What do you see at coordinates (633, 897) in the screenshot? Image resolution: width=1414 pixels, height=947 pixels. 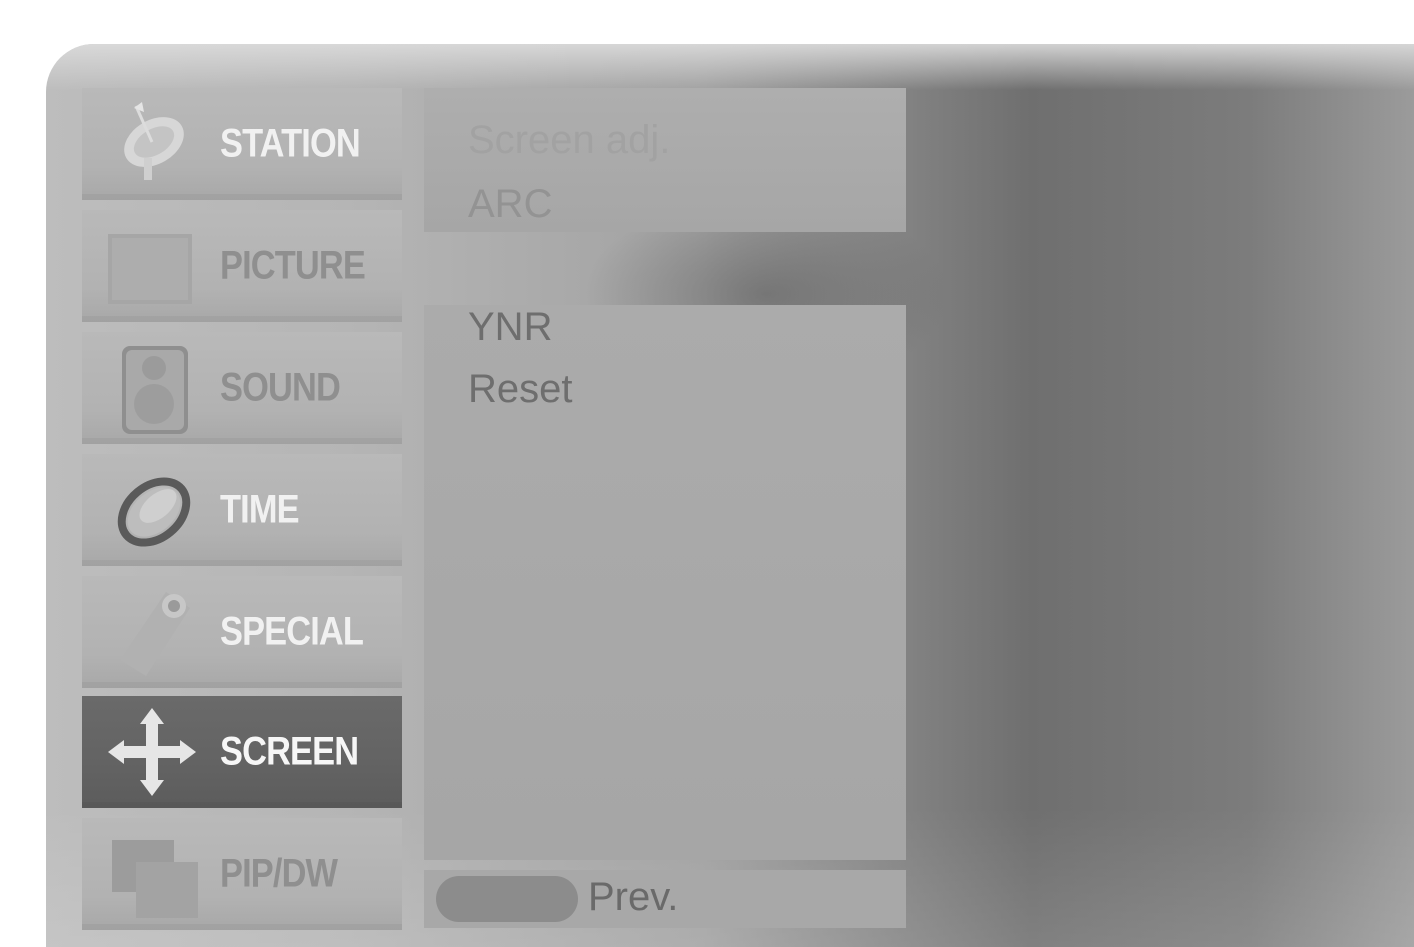 I see `prev-label: Prev.` at bounding box center [633, 897].